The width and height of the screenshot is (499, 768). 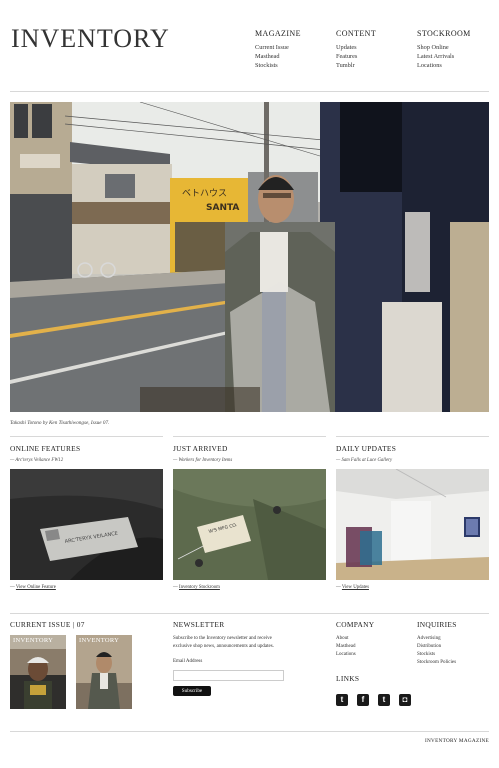 What do you see at coordinates (90, 39) in the screenshot?
I see `site-logo: INVENTORY` at bounding box center [90, 39].